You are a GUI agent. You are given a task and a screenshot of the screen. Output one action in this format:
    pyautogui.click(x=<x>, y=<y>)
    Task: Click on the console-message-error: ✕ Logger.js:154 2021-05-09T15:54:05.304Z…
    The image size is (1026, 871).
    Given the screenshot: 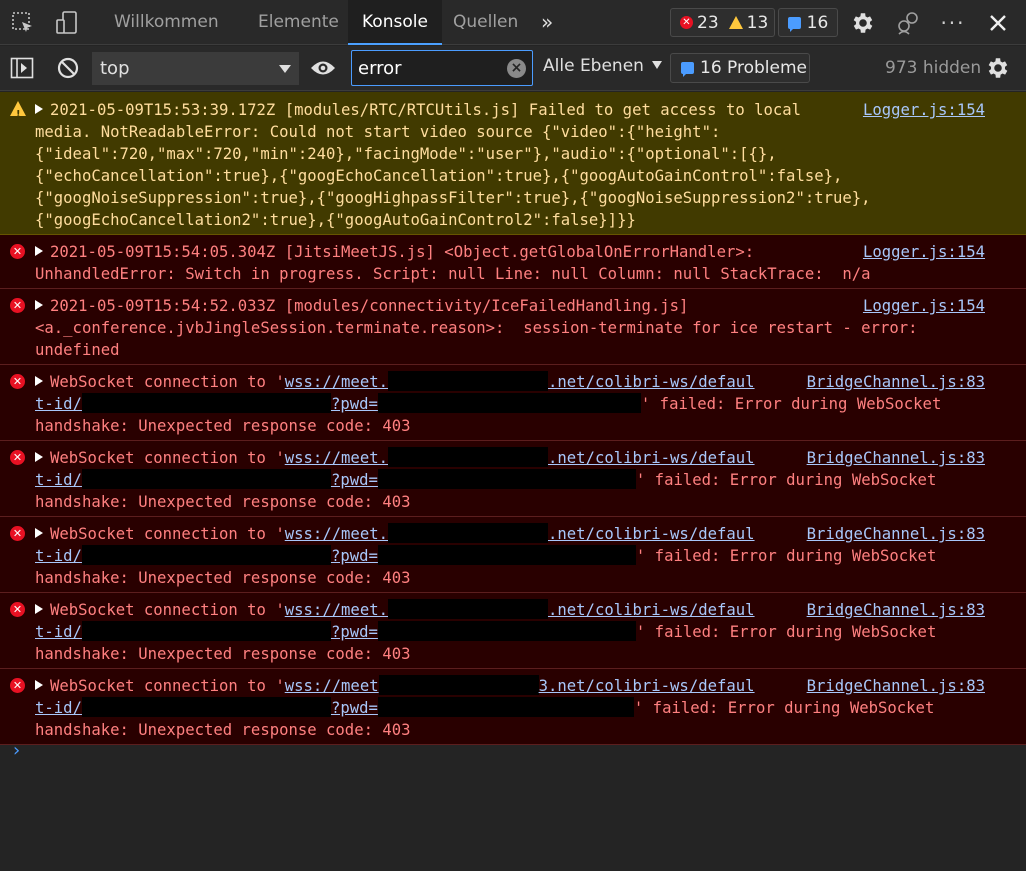 What is the action you would take?
    pyautogui.click(x=513, y=262)
    